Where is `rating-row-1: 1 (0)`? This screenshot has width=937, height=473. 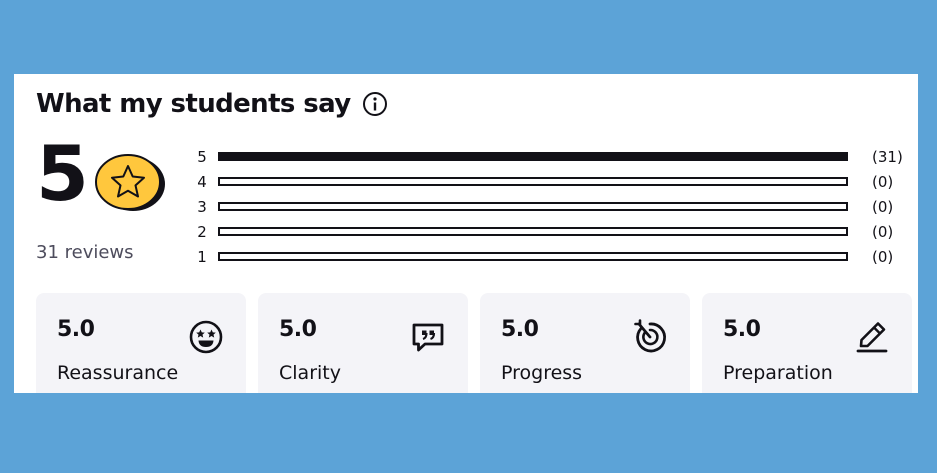
rating-row-1: 1 (0) is located at coordinates (466, 258).